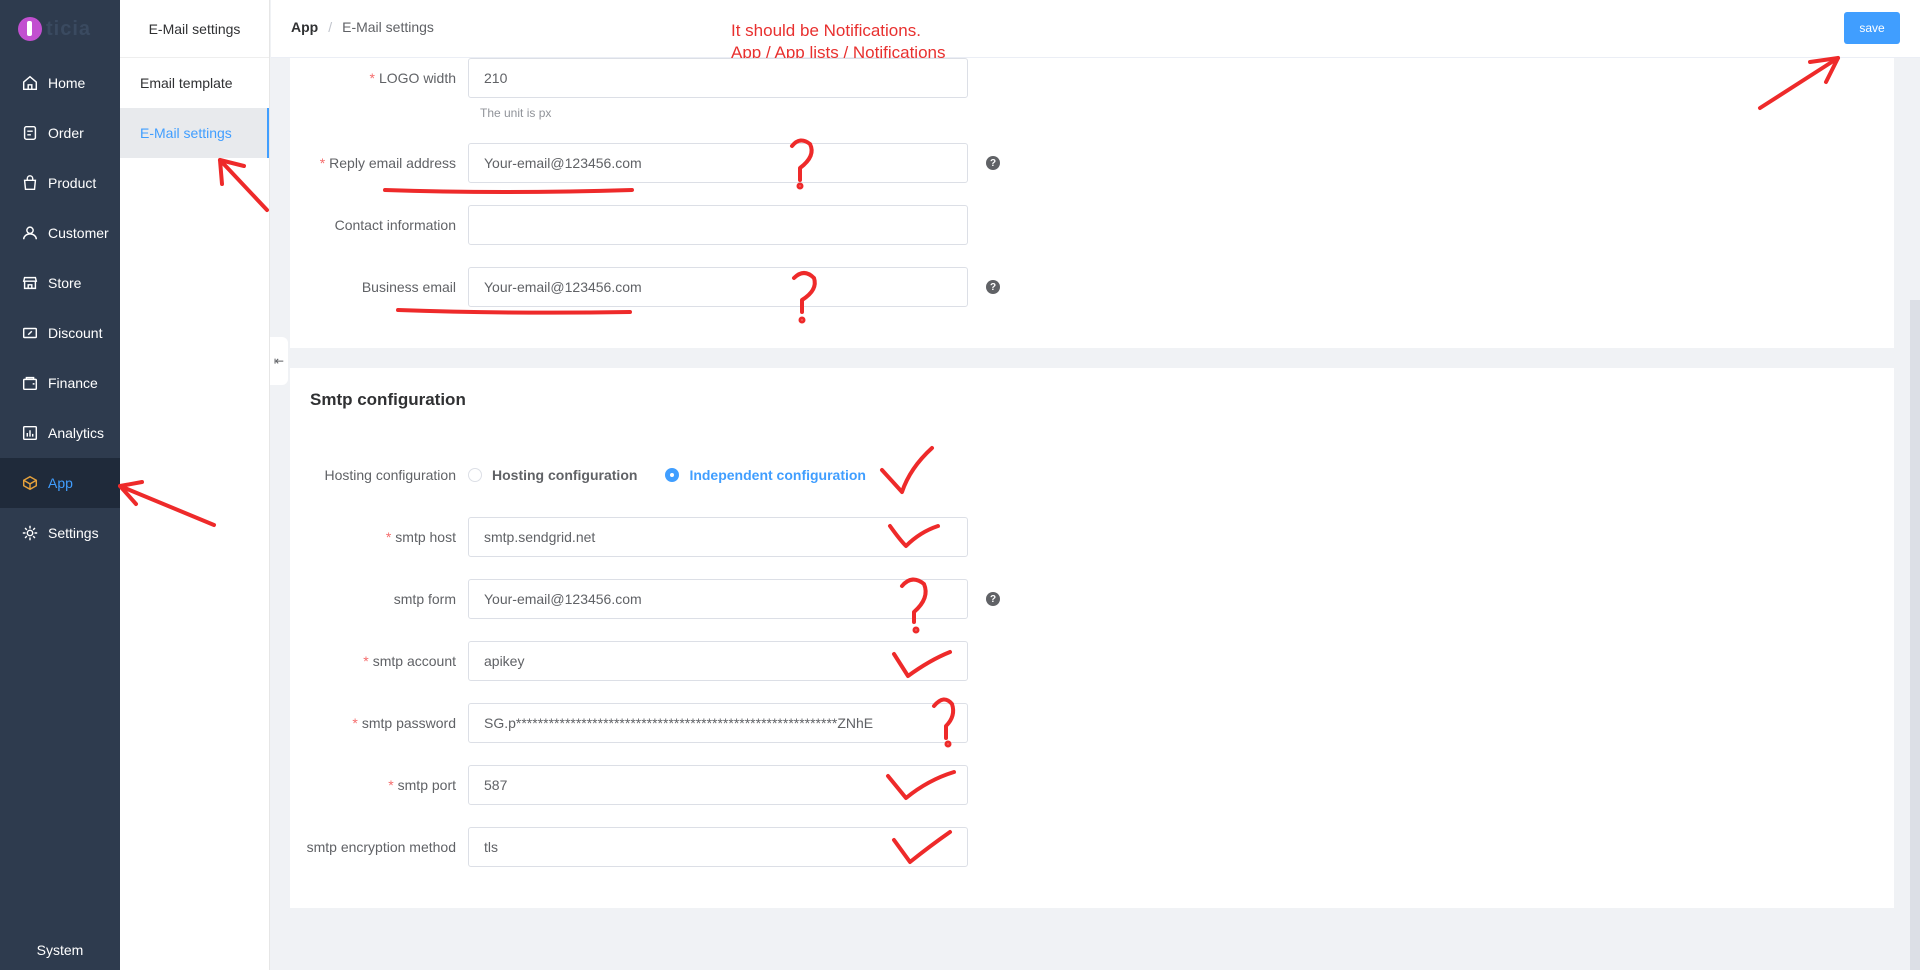  Describe the element at coordinates (426, 785) in the screenshot. I see `smtp-port-label: smtp port` at that location.